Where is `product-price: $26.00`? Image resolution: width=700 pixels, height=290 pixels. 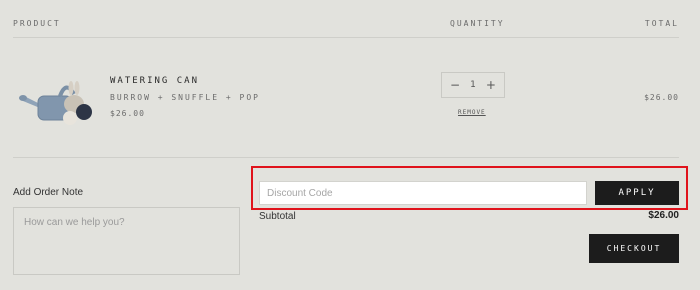 product-price: $26.00 is located at coordinates (127, 113).